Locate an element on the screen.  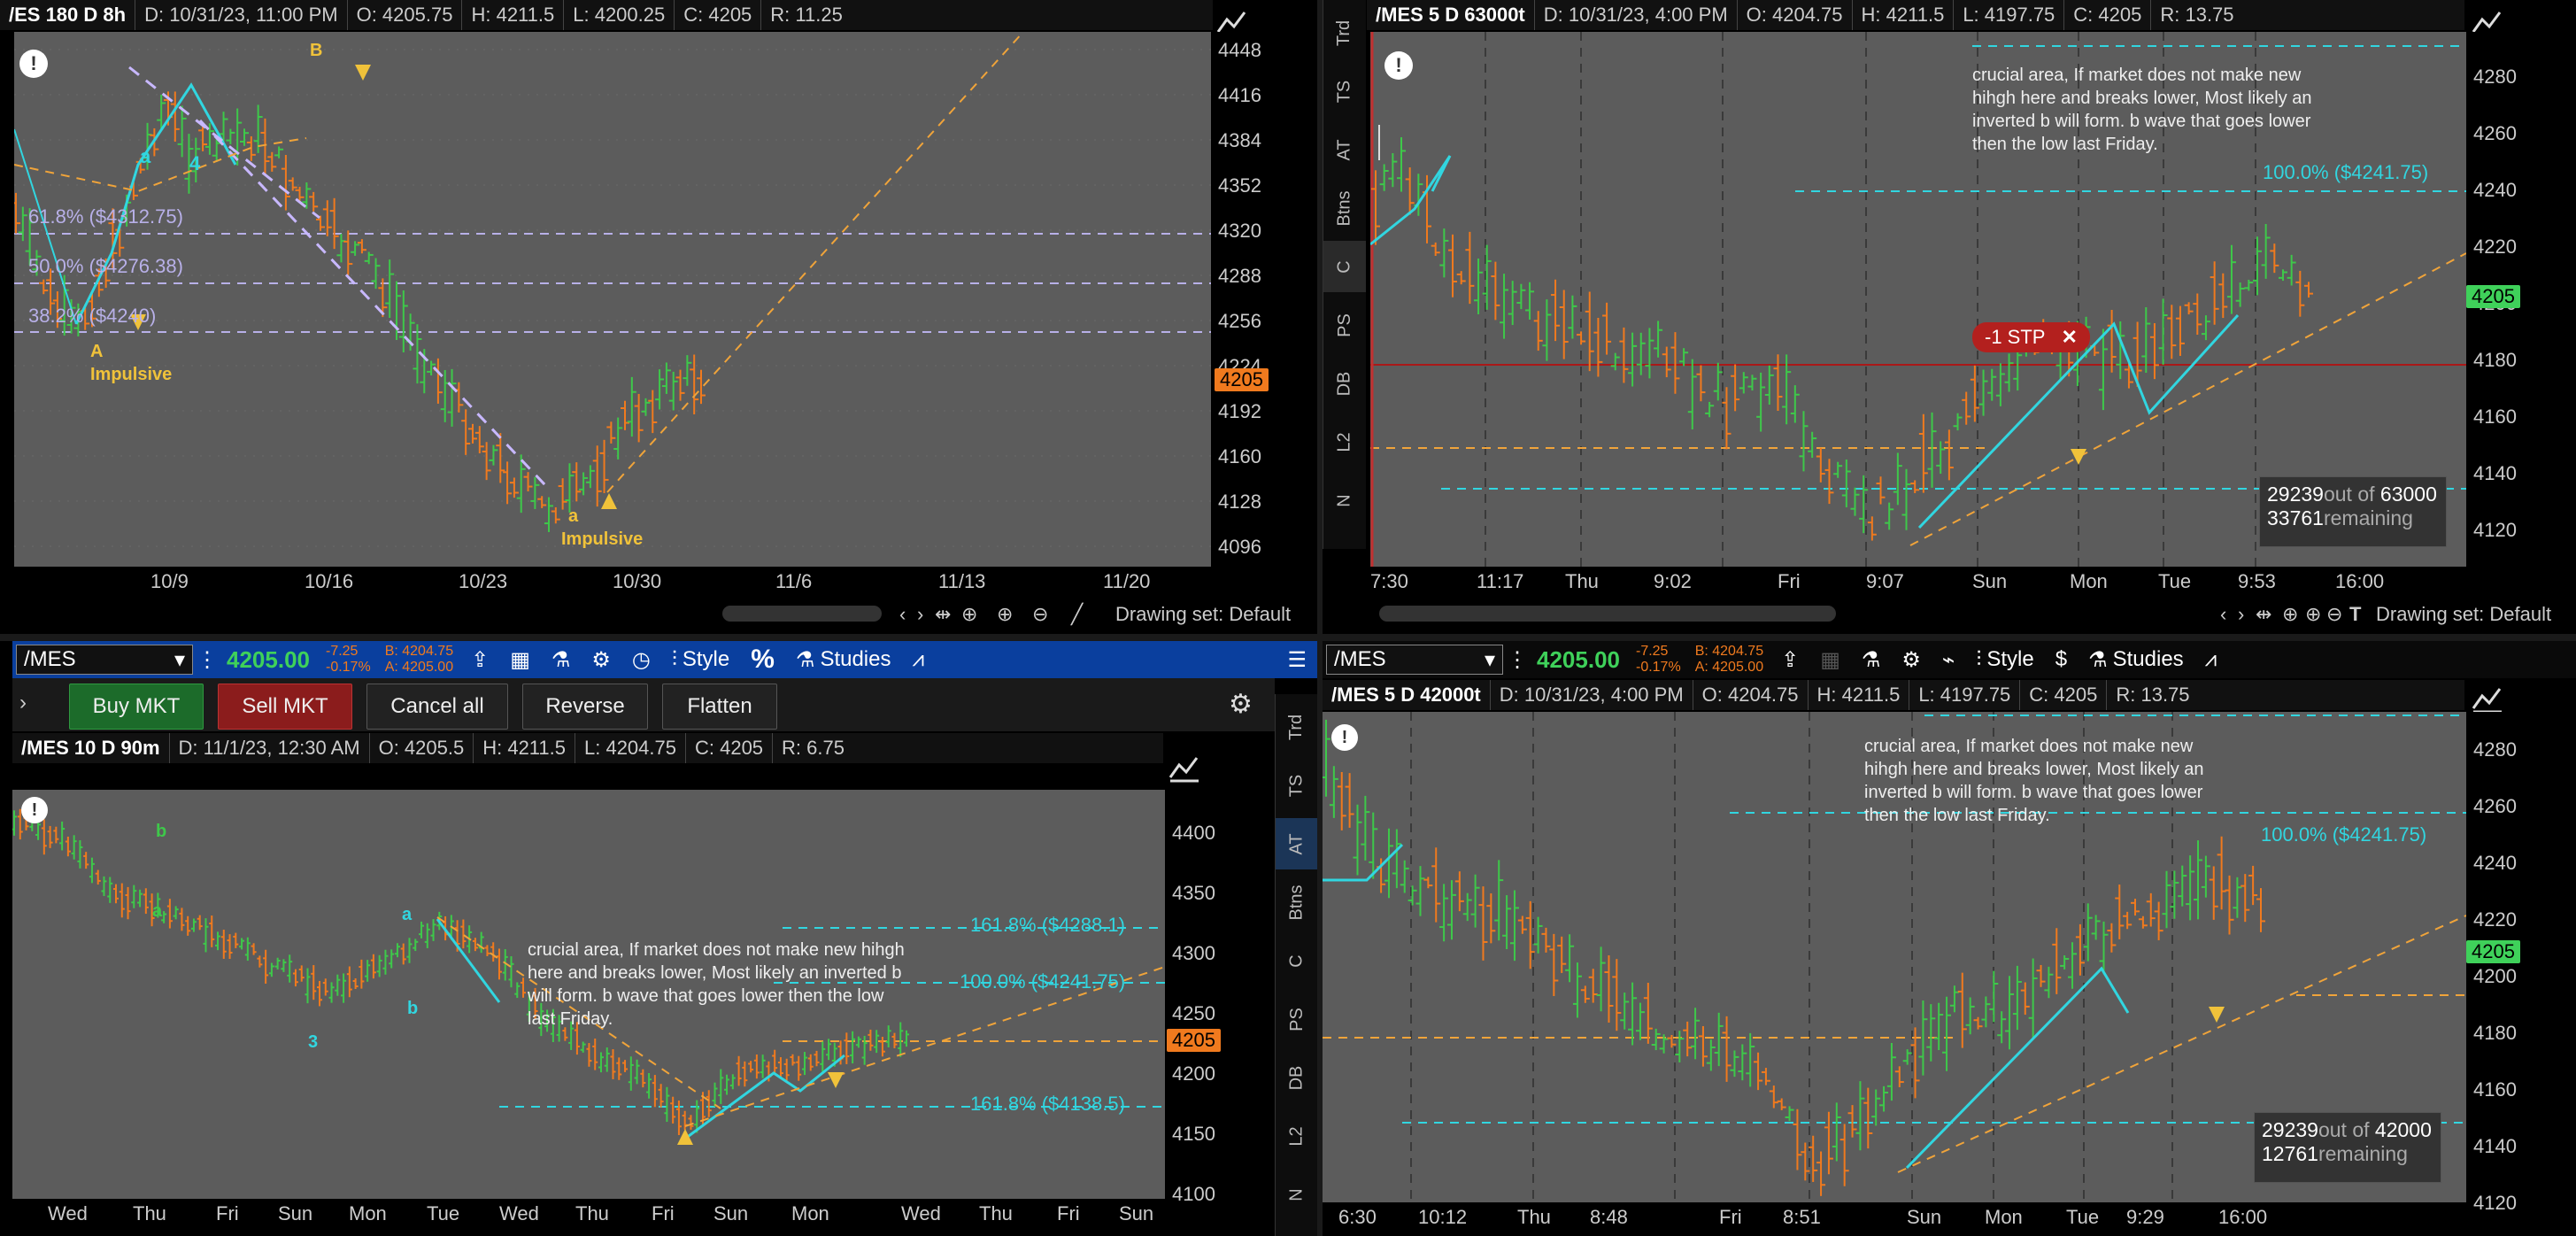
flatten-button: Flatten is located at coordinates (719, 707).